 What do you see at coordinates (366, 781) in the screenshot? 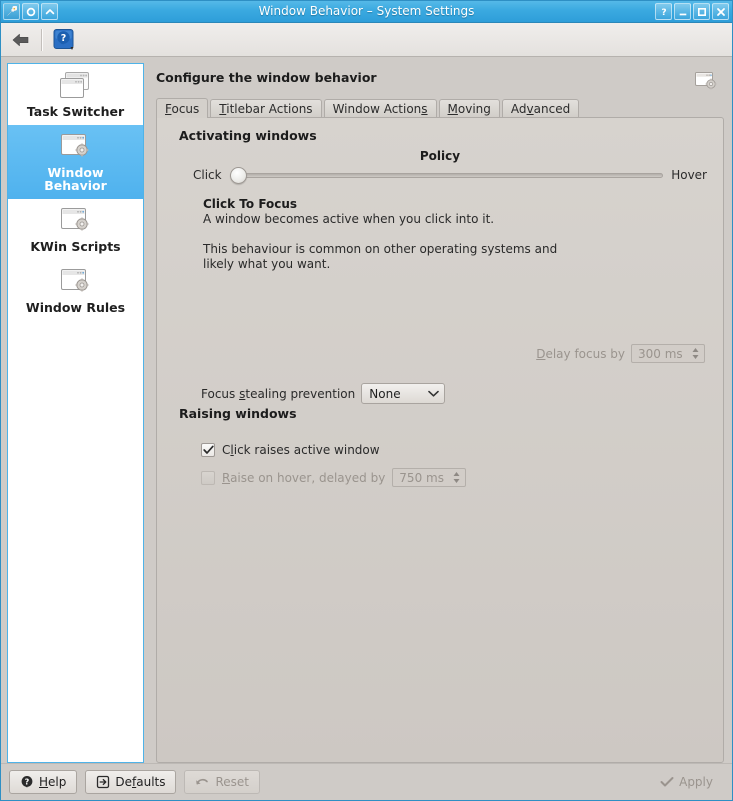
I see `dialog-button-bar: ? Help Defaults Reset Apply` at bounding box center [366, 781].